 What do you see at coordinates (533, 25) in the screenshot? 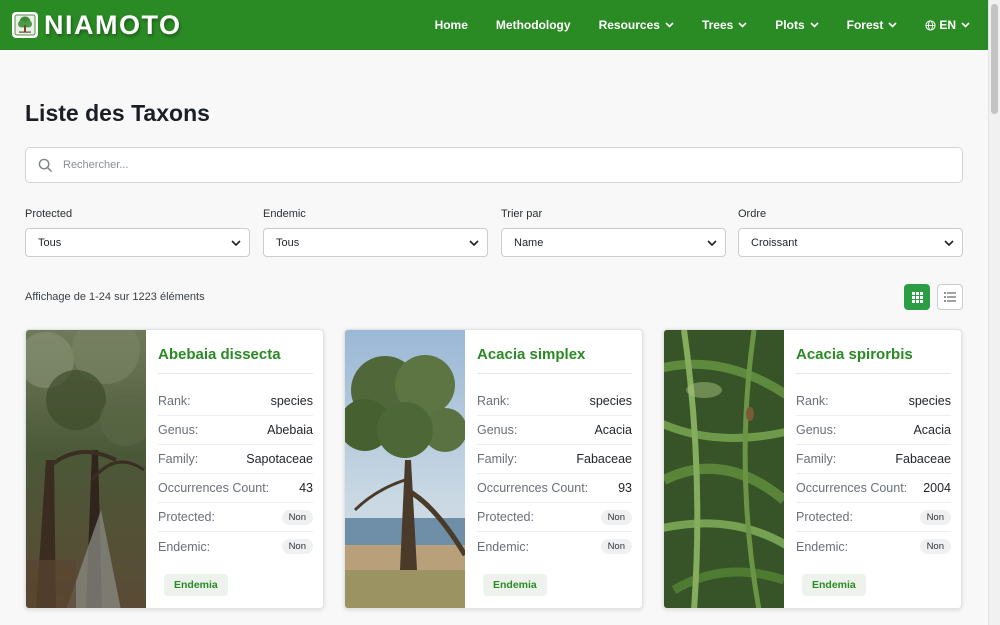
I see `nav-methodology: Methodology` at bounding box center [533, 25].